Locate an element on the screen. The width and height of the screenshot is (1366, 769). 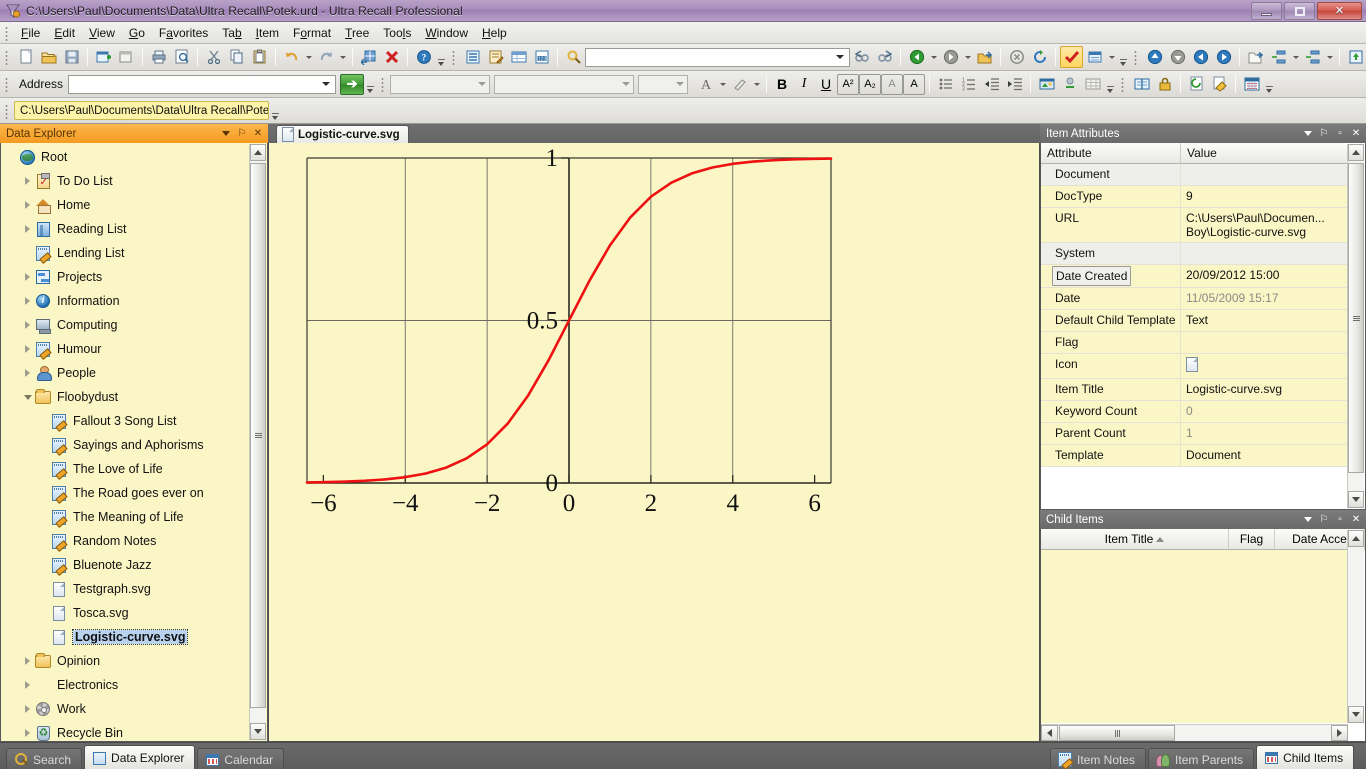
bold-button: B is located at coordinates (782, 84).